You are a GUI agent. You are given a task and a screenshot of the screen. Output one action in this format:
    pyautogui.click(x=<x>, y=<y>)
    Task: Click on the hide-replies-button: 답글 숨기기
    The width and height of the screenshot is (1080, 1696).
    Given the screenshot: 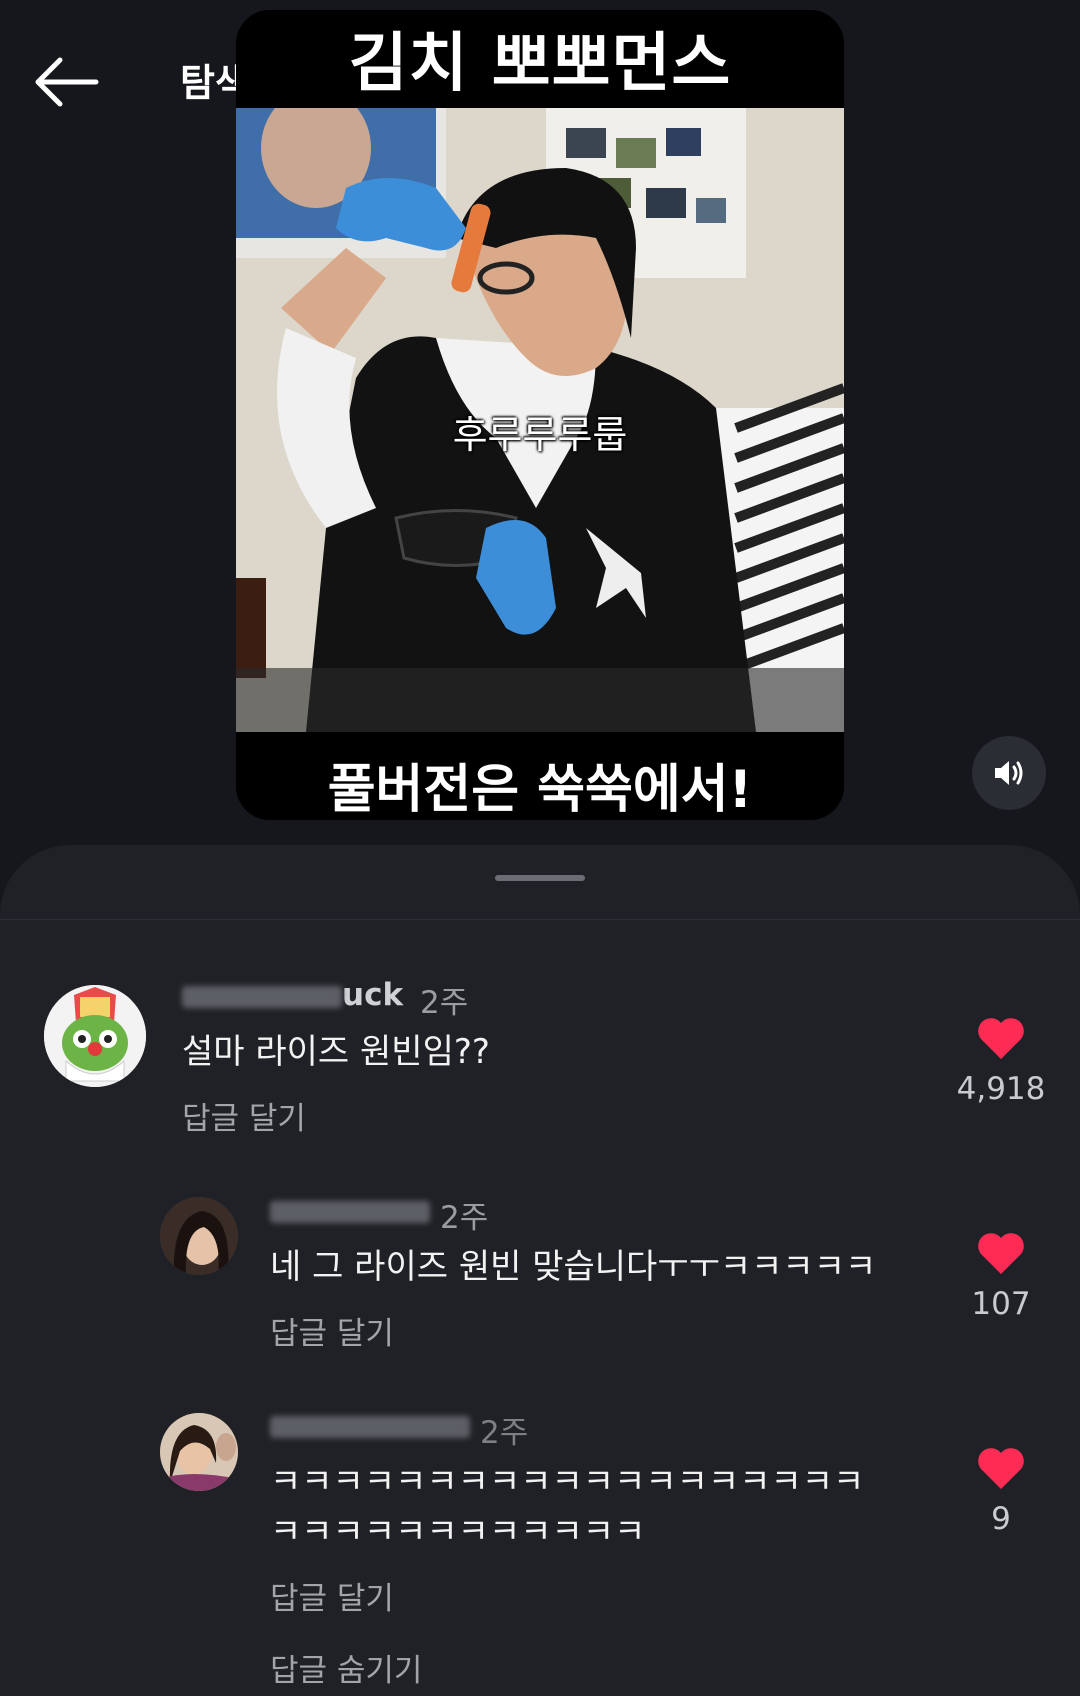 What is the action you would take?
    pyautogui.click(x=346, y=1667)
    